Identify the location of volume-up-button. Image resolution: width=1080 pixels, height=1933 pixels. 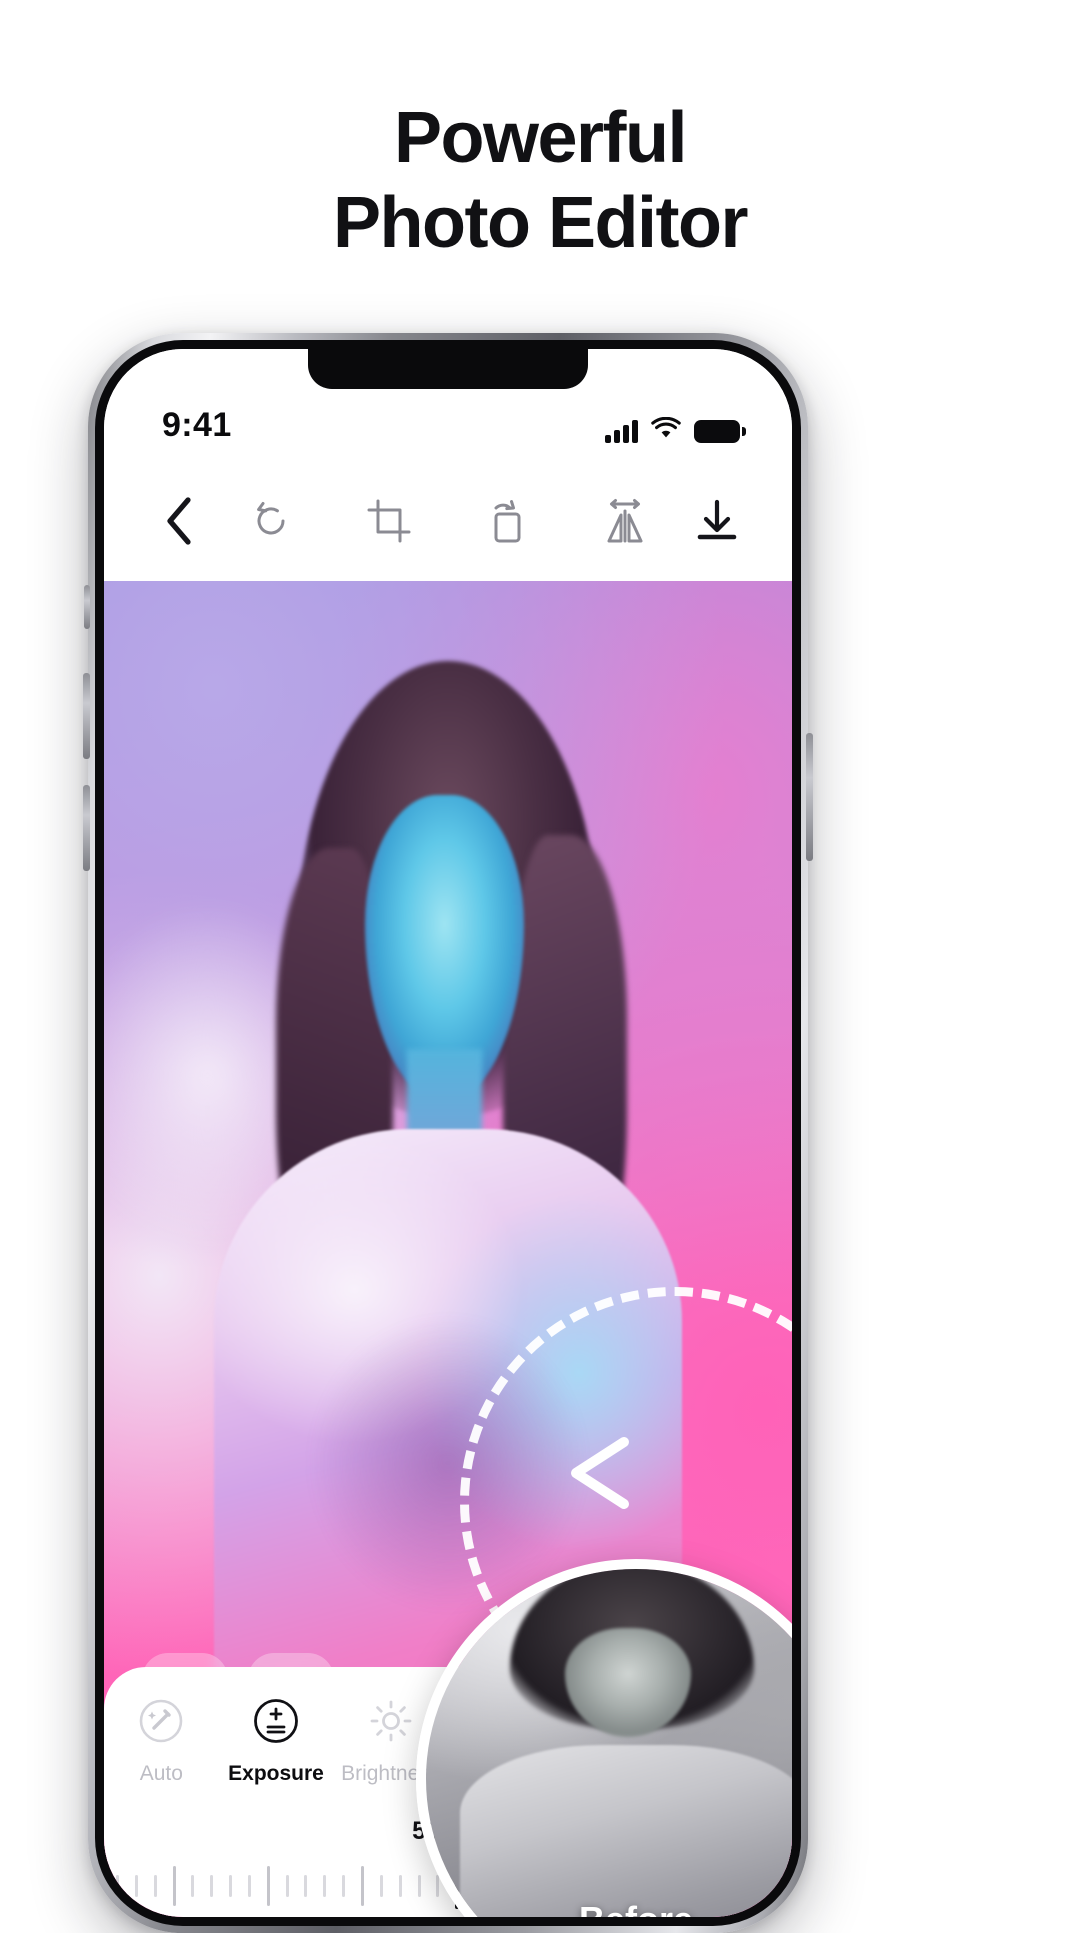
(86, 716).